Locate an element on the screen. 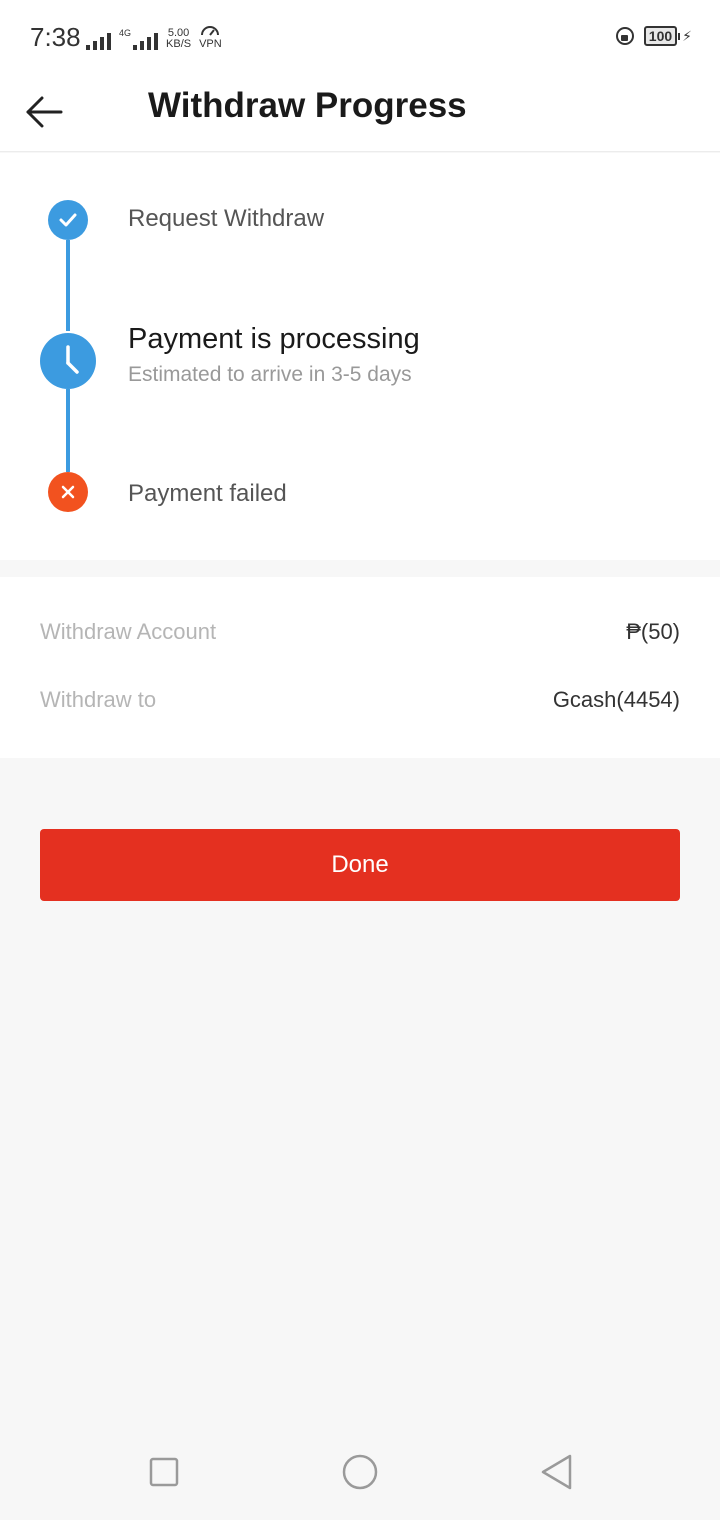  close-icon is located at coordinates (68, 492).